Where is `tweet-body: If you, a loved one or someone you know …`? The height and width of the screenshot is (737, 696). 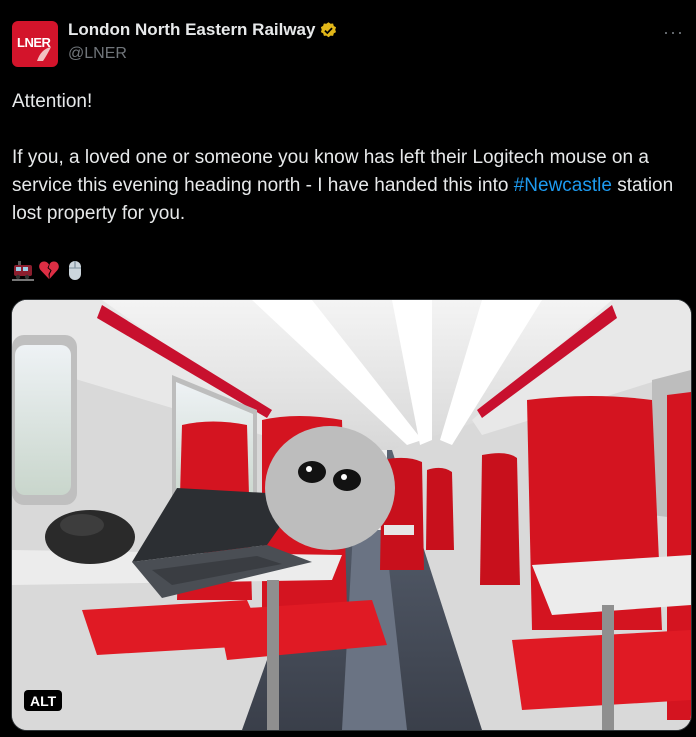
tweet-body: If you, a loved one or someone you know … is located at coordinates (348, 186).